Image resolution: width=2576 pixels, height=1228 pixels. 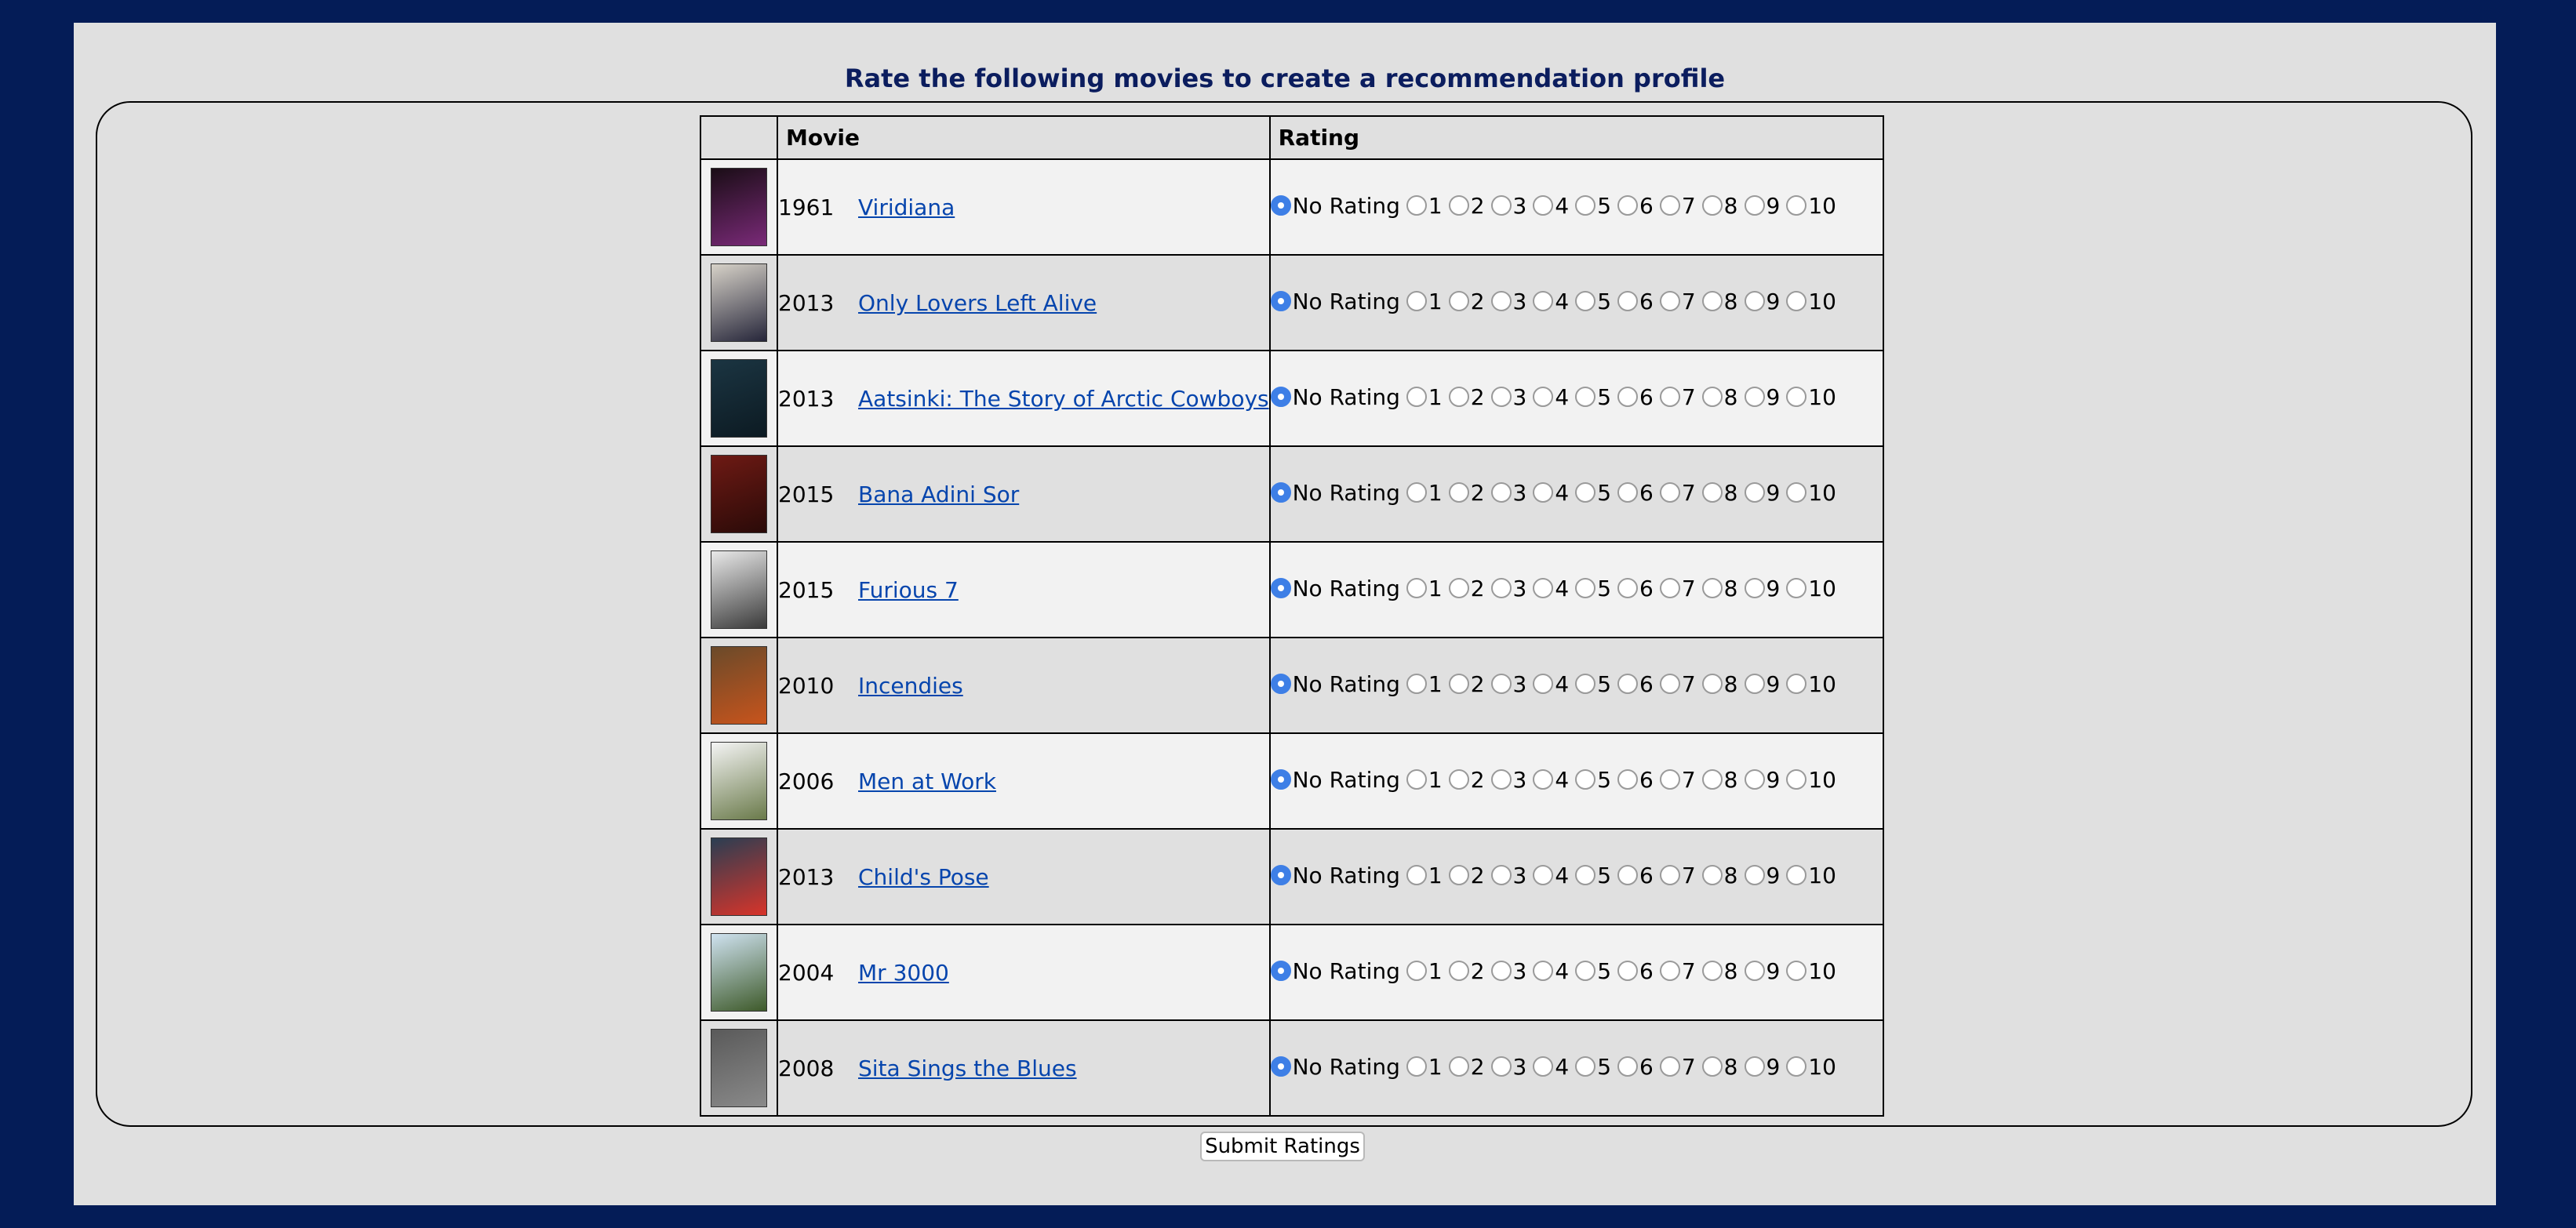 What do you see at coordinates (1063, 399) in the screenshot?
I see `movie-title-link: Aatsinki: The Story of Arctic Cowboys` at bounding box center [1063, 399].